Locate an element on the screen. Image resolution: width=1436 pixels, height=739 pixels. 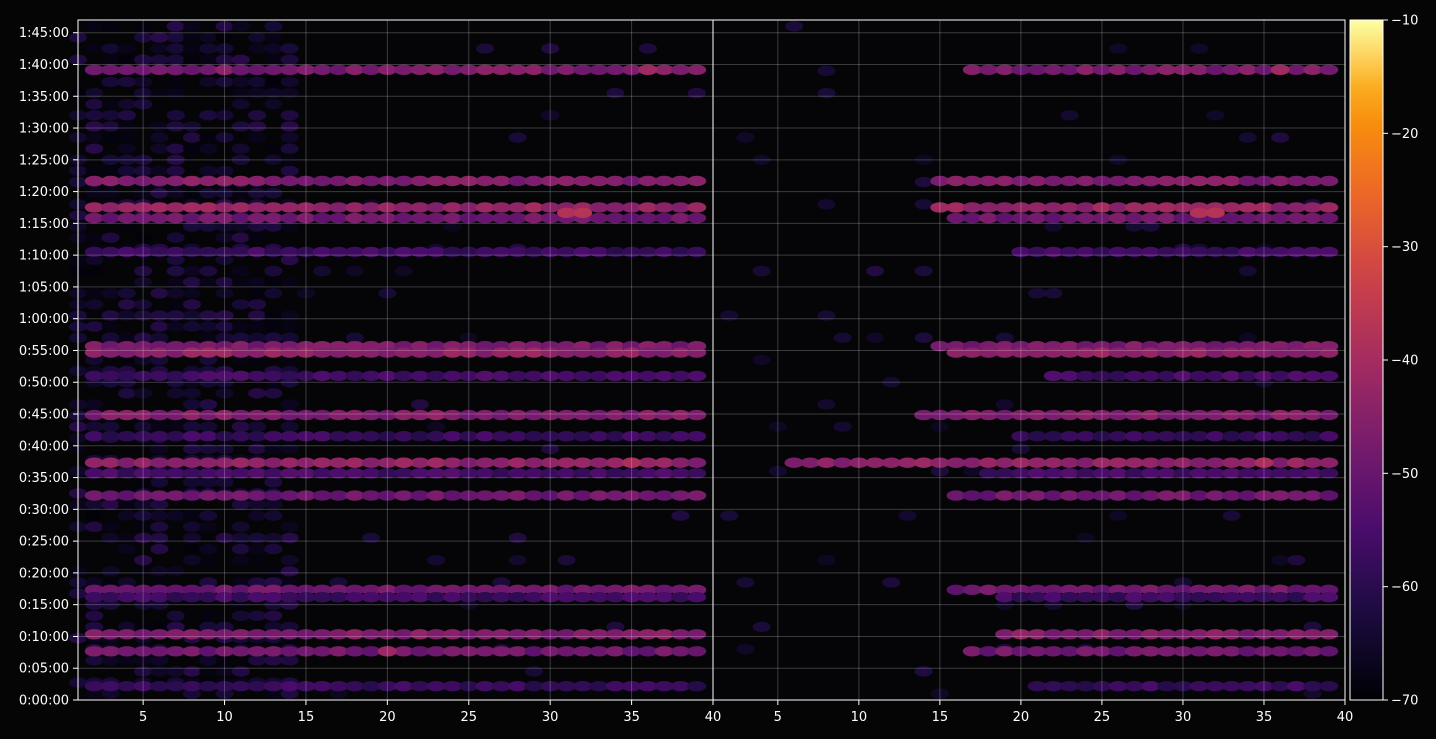
y-tick-label: 0:30:00 is located at coordinates (44, 510).